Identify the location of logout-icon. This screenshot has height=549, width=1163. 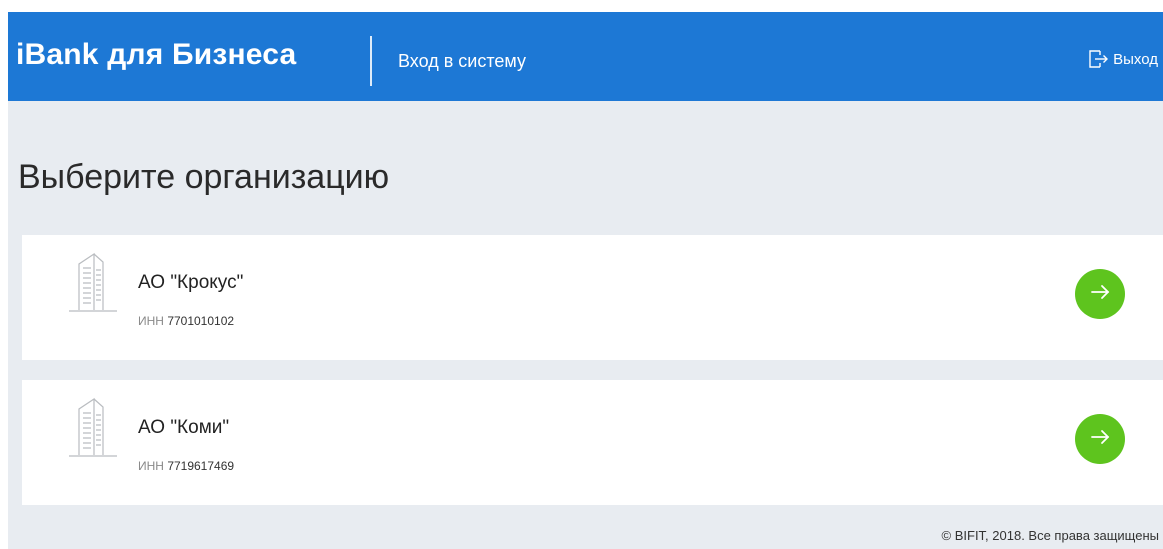
(1098, 59).